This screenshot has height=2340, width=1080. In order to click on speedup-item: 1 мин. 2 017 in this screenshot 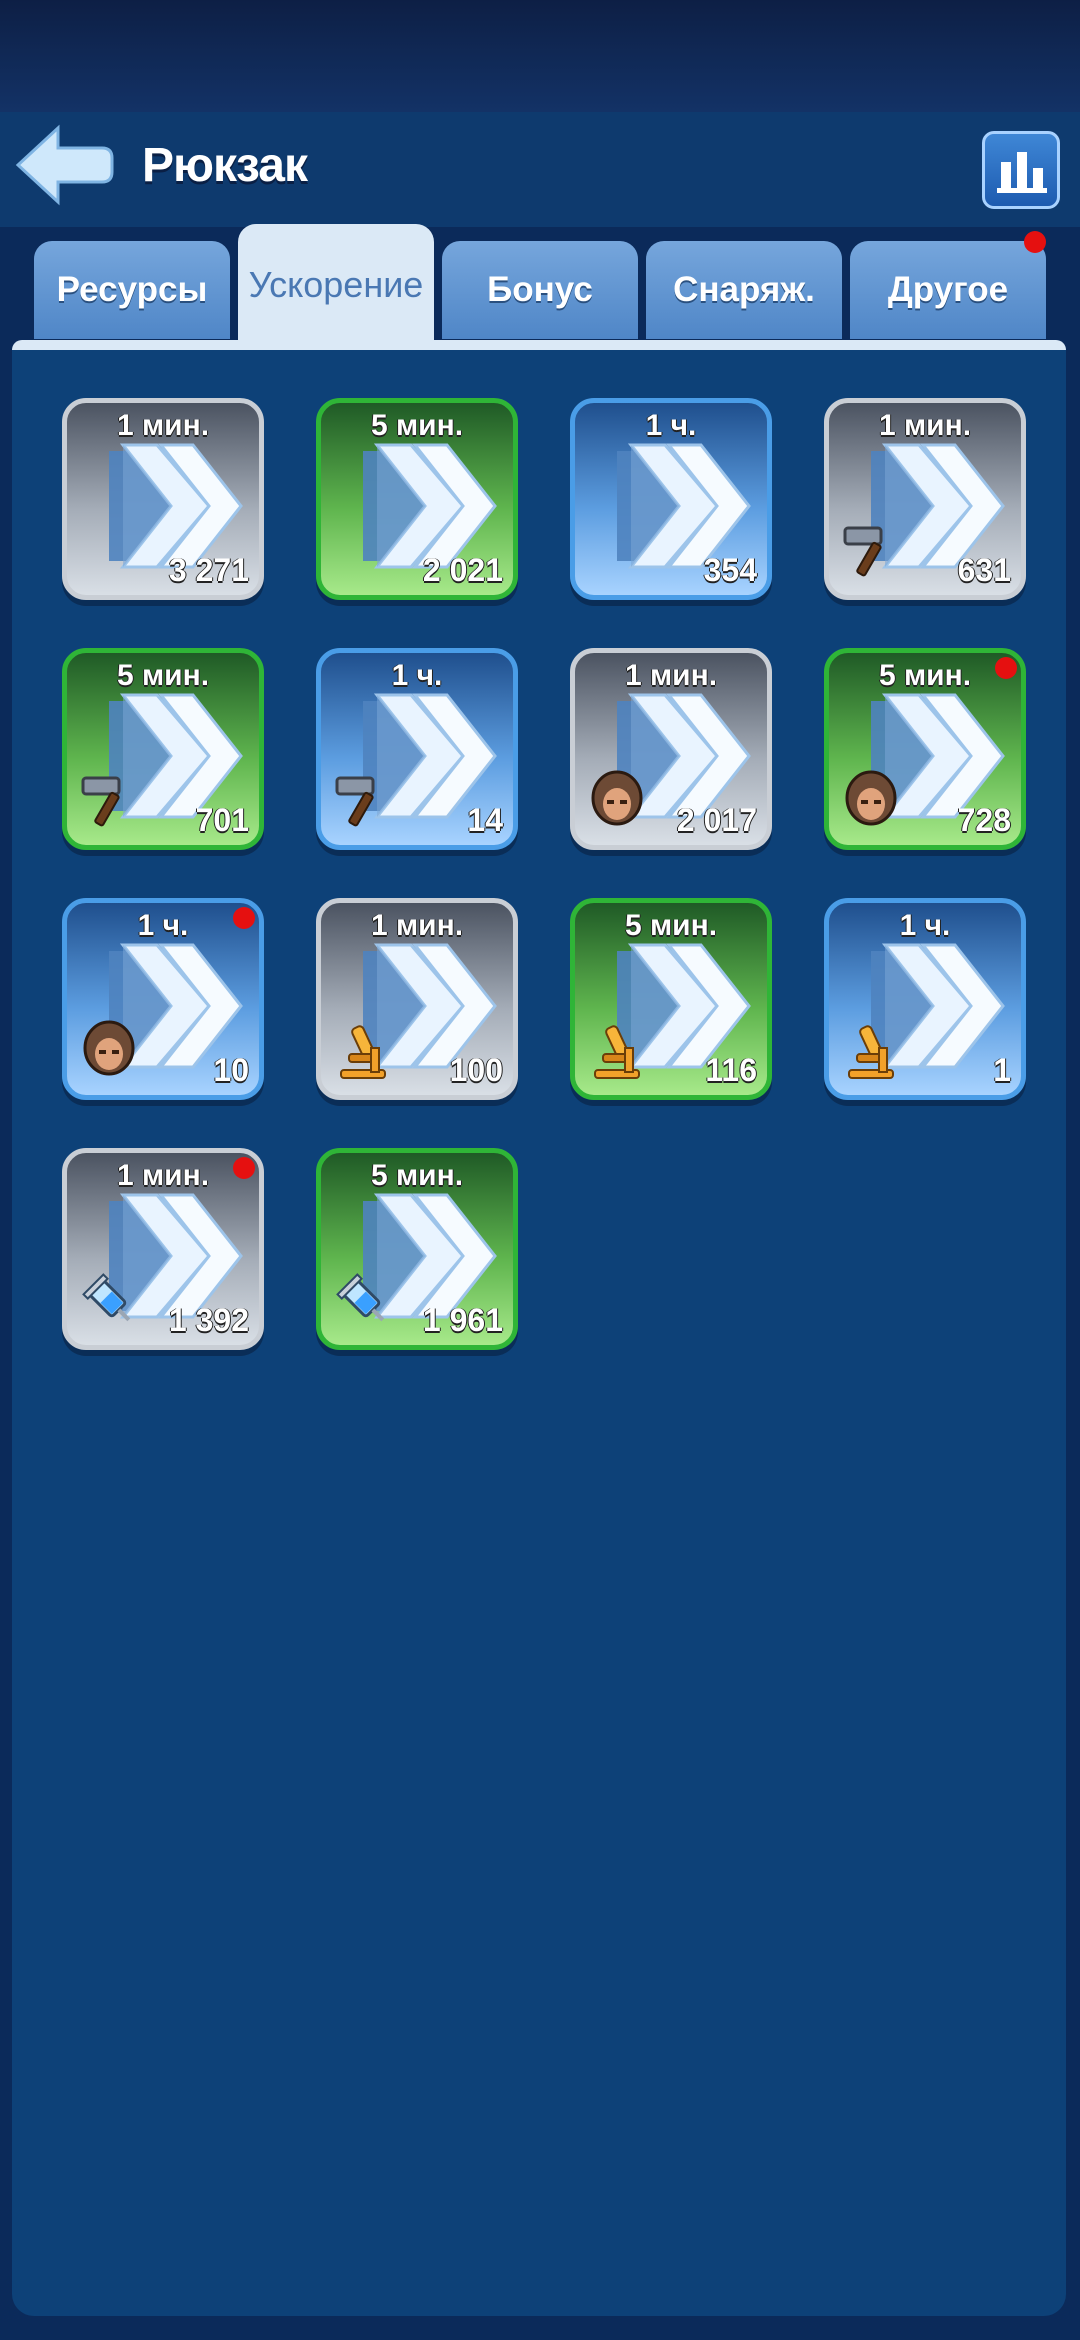, I will do `click(671, 749)`.